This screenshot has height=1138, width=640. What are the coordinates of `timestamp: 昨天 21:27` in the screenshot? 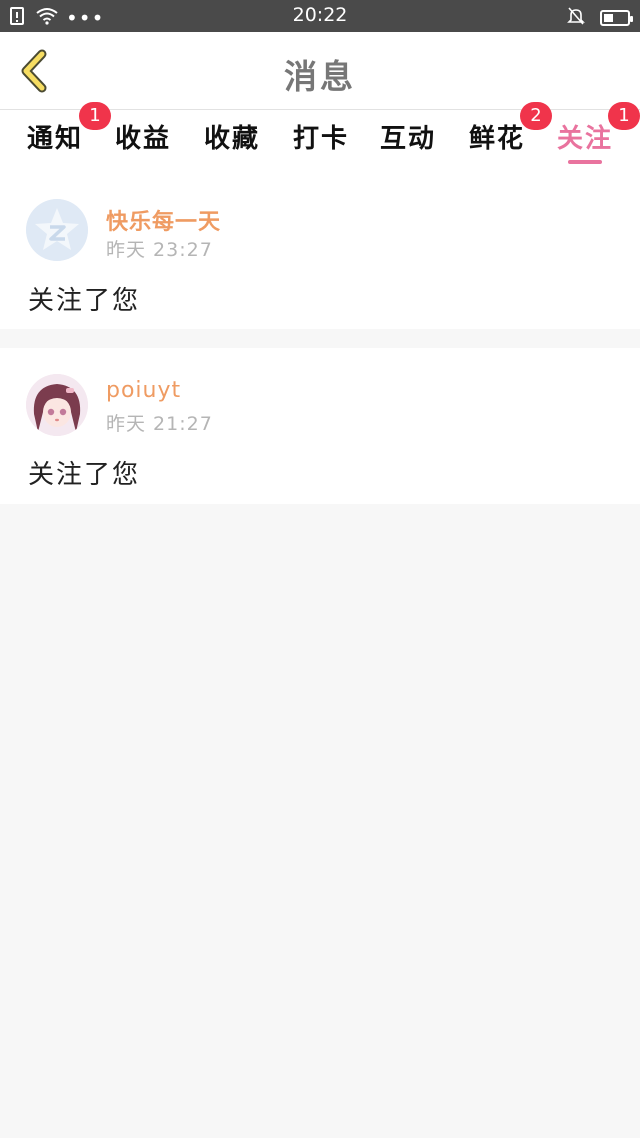 It's located at (159, 424).